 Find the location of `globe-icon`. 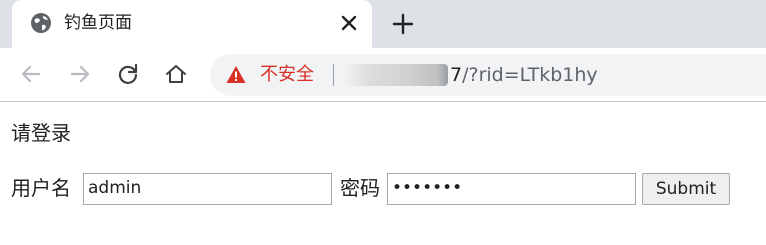

globe-icon is located at coordinates (41, 23).